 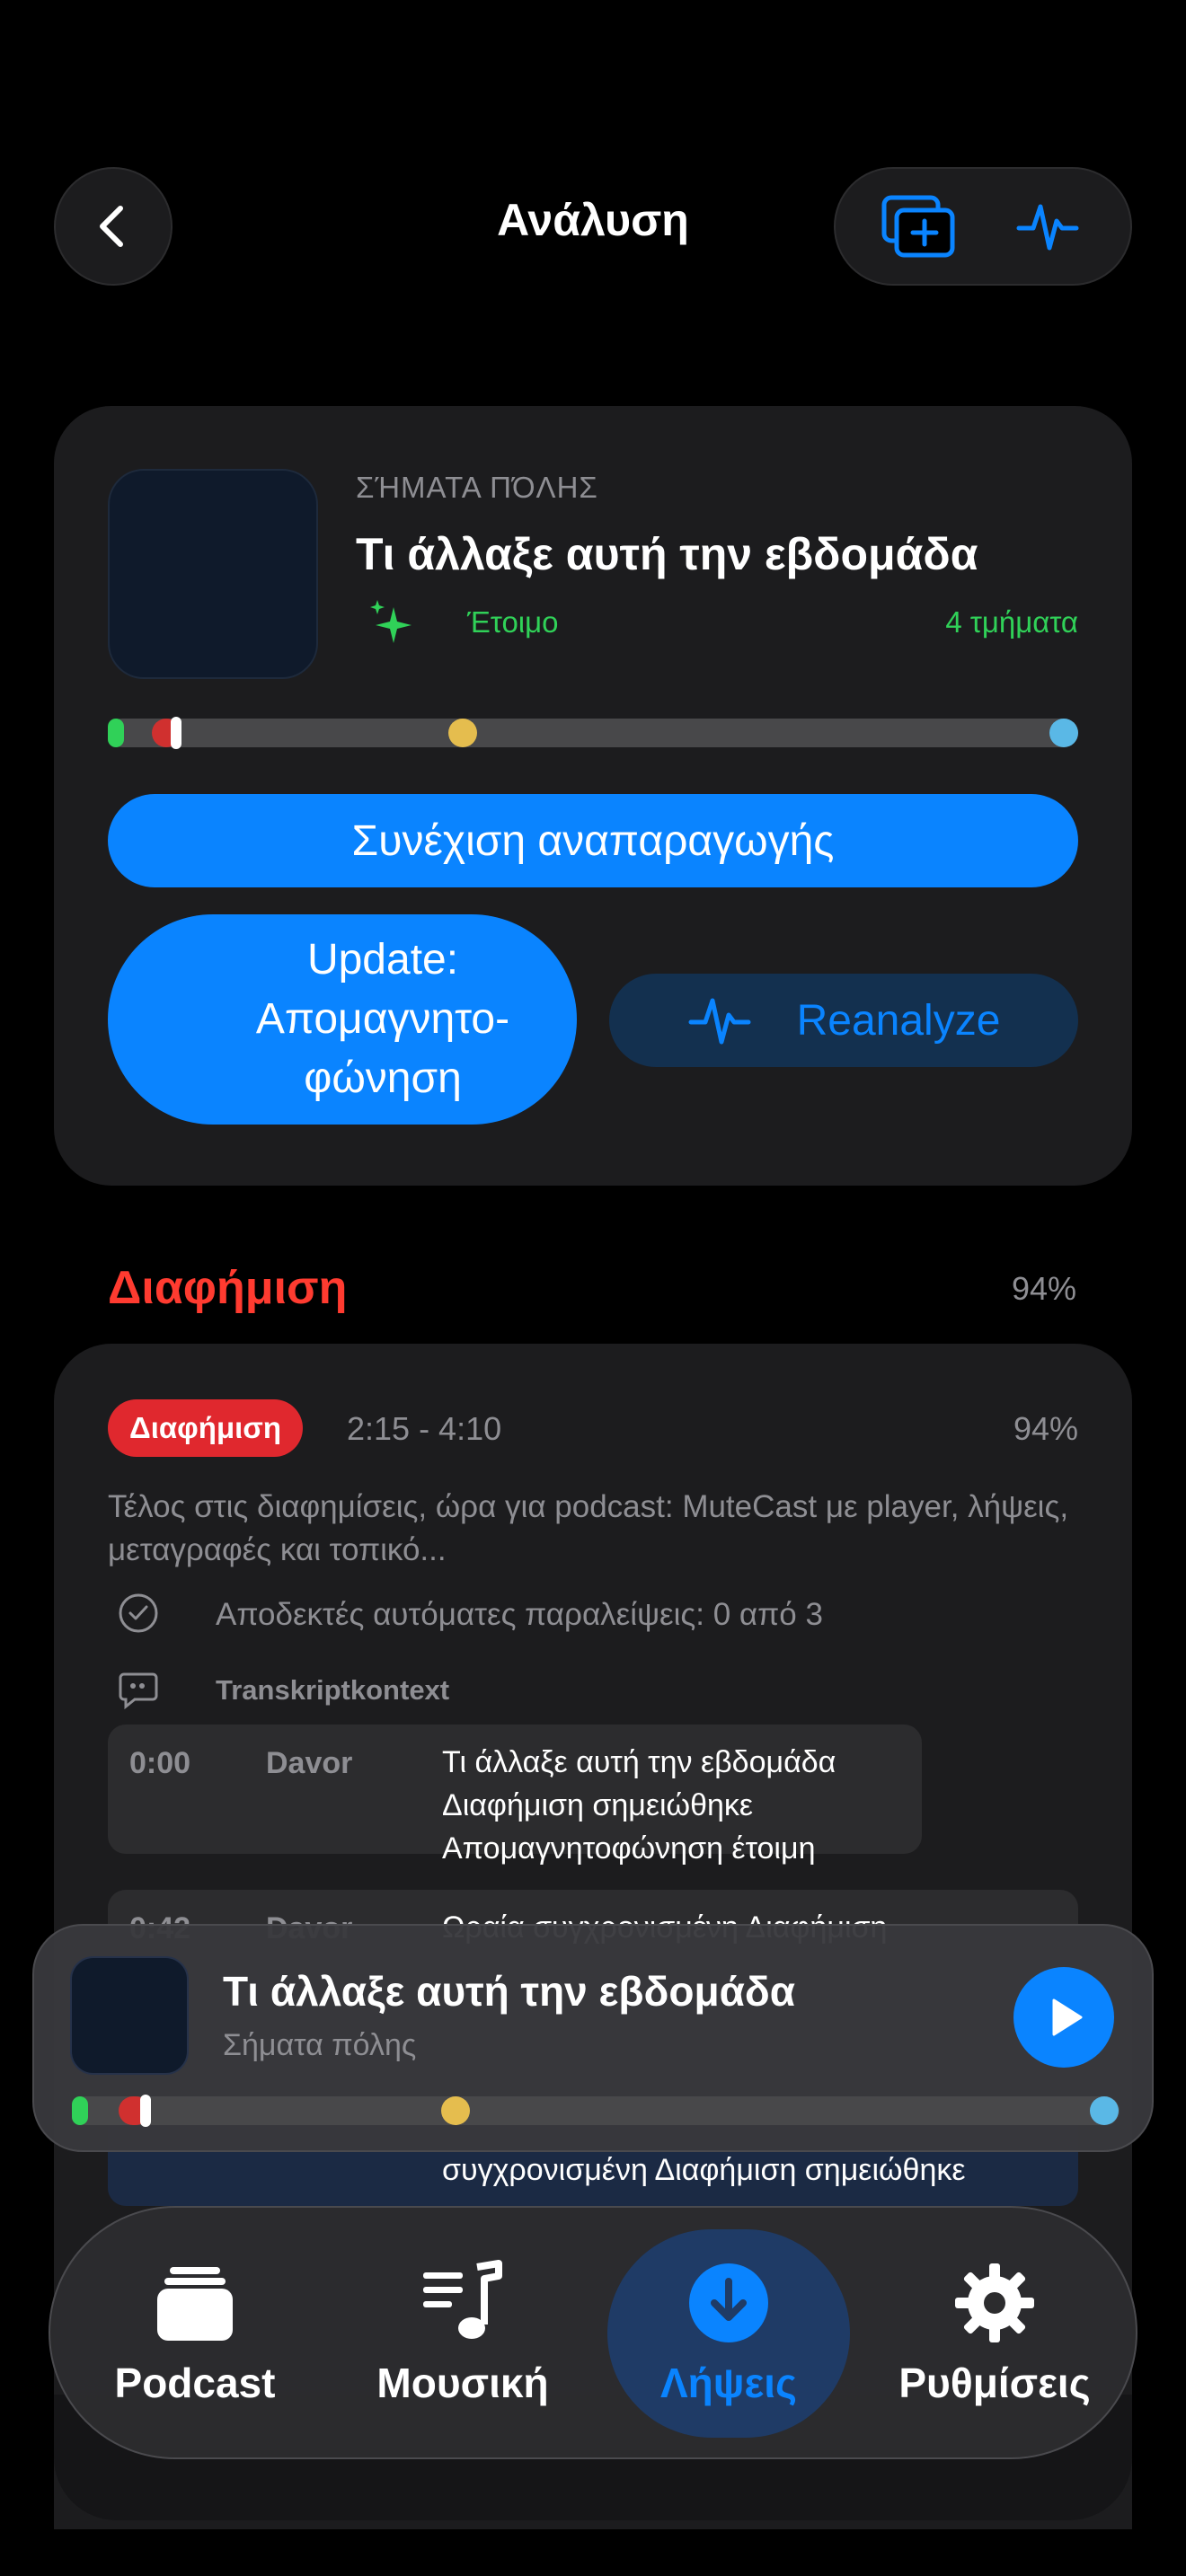 I want to click on section-title: Διαφήμιση, so click(x=228, y=1288).